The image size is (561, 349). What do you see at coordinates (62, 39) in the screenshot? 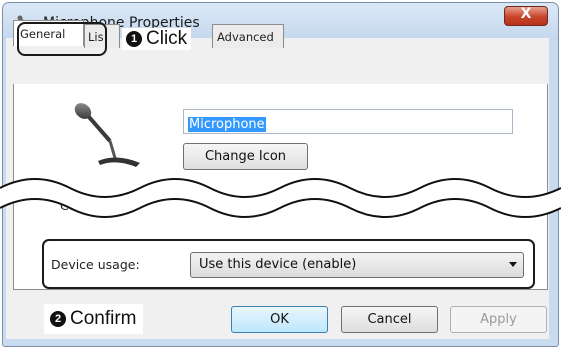
I see `tab-highlight-callout` at bounding box center [62, 39].